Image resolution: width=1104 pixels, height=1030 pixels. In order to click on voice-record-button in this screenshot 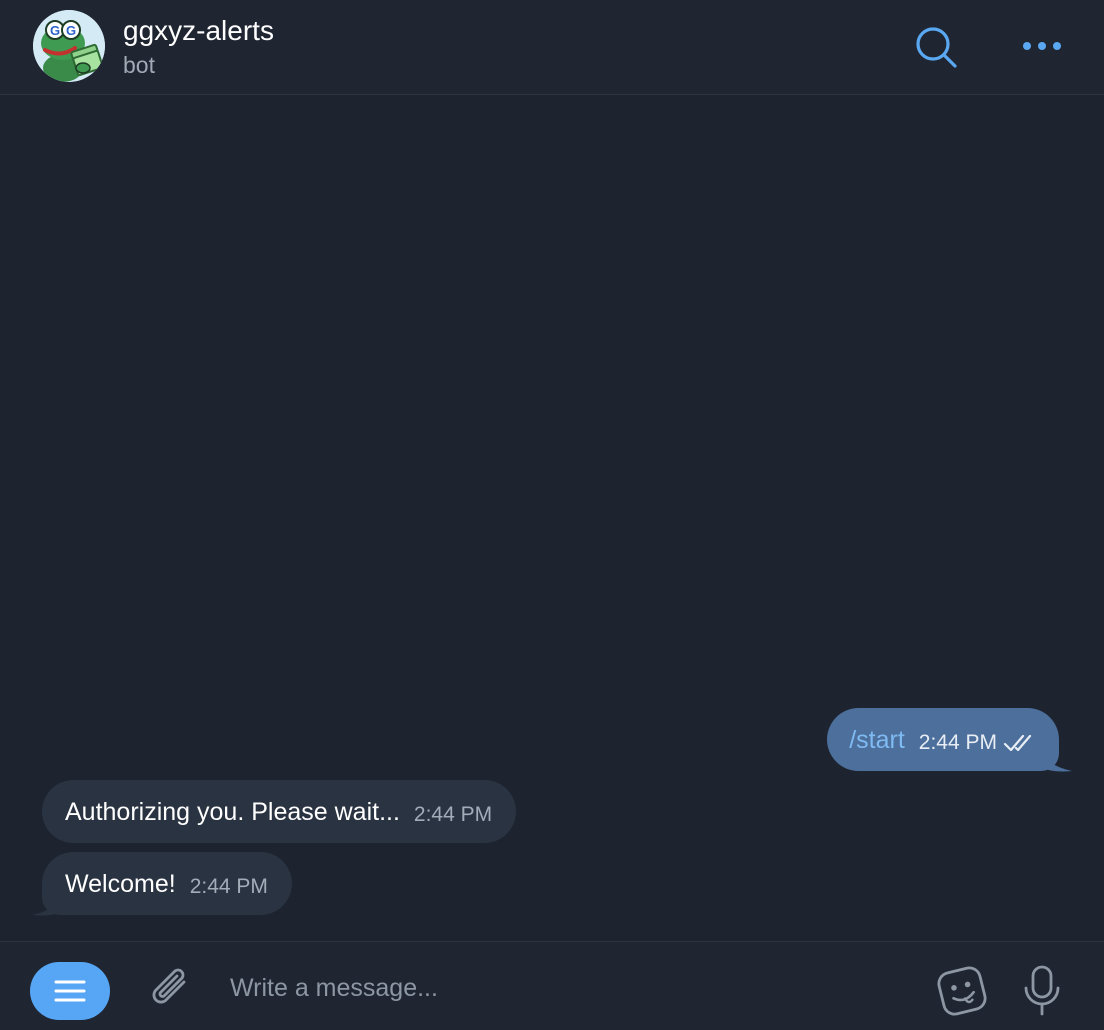, I will do `click(1042, 991)`.